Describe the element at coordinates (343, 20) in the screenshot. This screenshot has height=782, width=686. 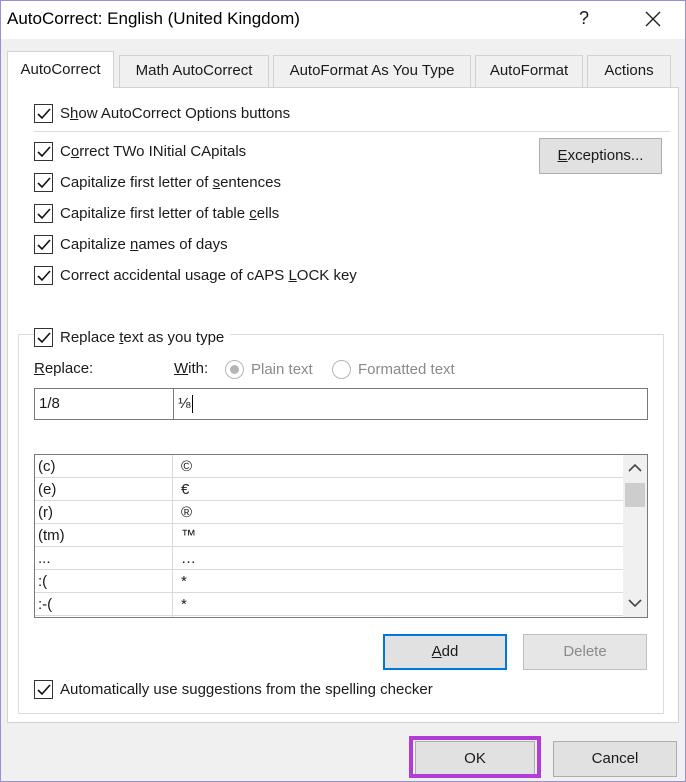
I see `title-bar: AutoCorrect: English (United Kingdom) ?` at that location.